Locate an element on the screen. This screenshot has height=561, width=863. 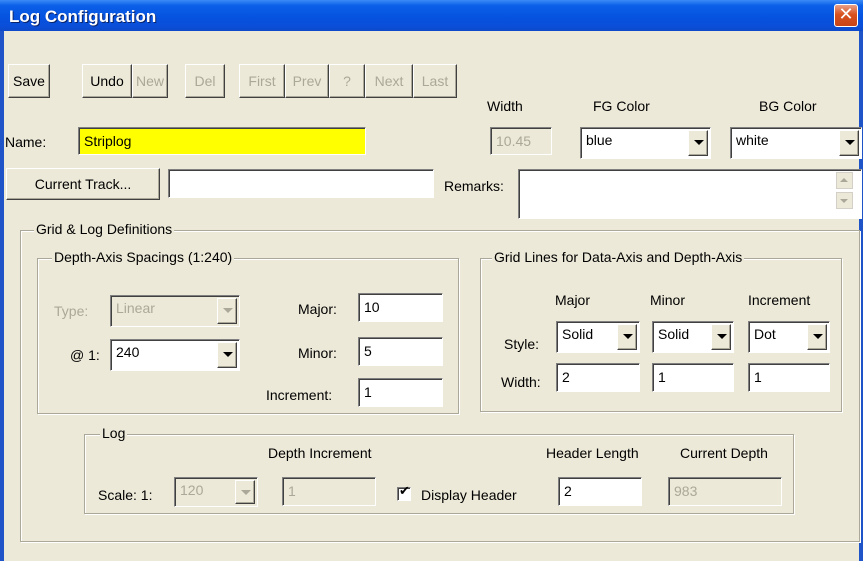
at-1-value: 240 is located at coordinates (128, 352).